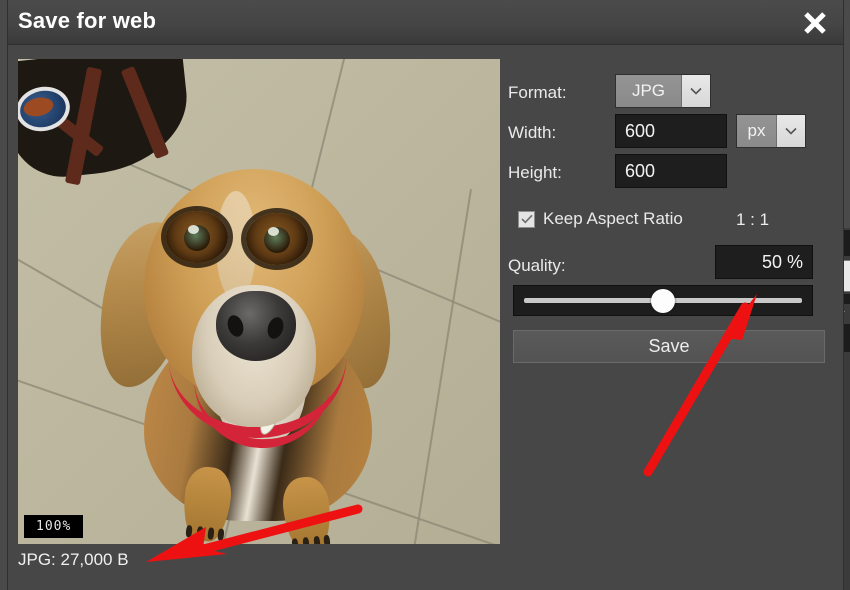  Describe the element at coordinates (671, 131) in the screenshot. I see `width-input: 600` at that location.